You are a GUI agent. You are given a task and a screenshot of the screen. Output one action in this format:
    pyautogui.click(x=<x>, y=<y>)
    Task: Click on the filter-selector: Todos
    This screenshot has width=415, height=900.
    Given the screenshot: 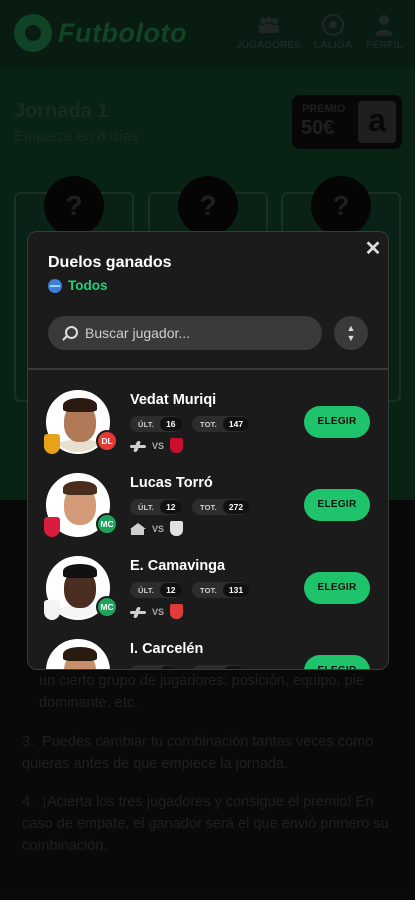 What is the action you would take?
    pyautogui.click(x=78, y=285)
    